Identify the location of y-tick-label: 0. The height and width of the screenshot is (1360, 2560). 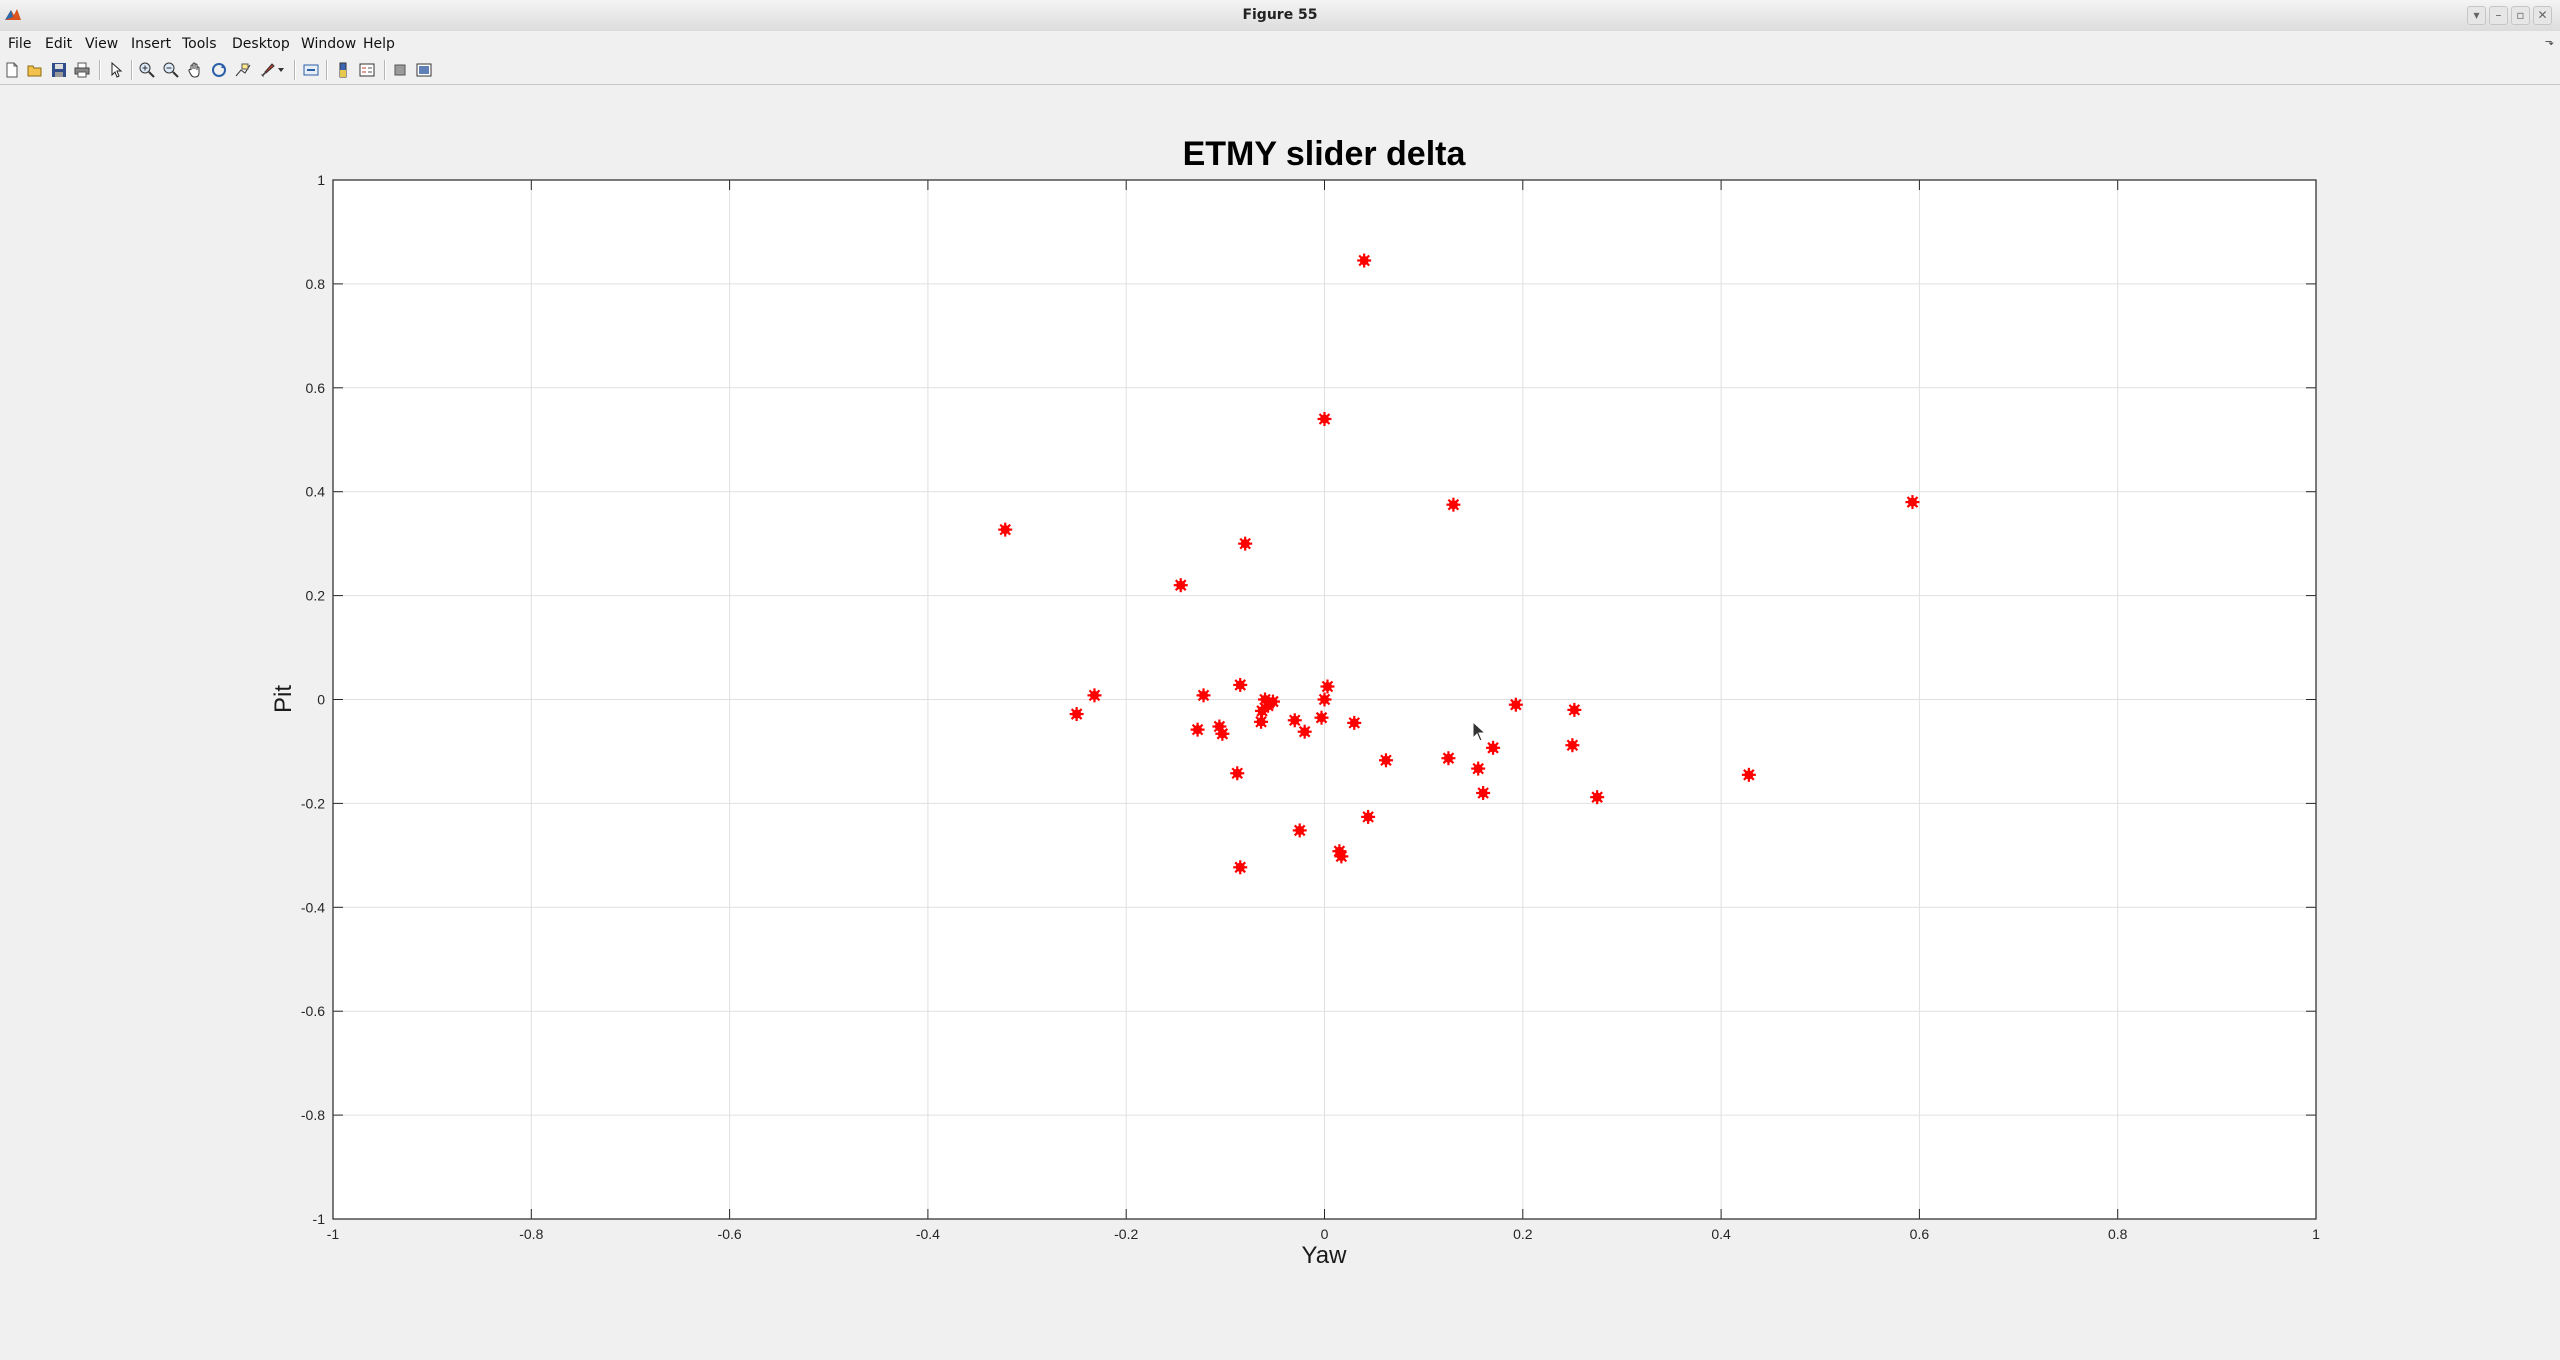
(321, 700).